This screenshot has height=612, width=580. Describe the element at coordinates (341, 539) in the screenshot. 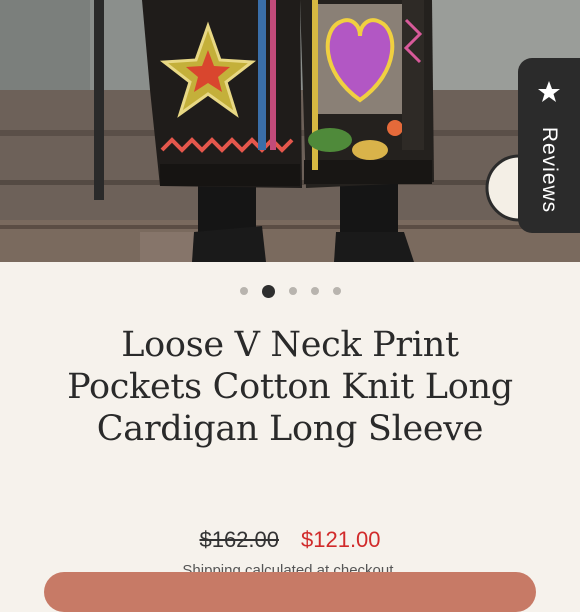

I see `sale-price: $121.00` at that location.